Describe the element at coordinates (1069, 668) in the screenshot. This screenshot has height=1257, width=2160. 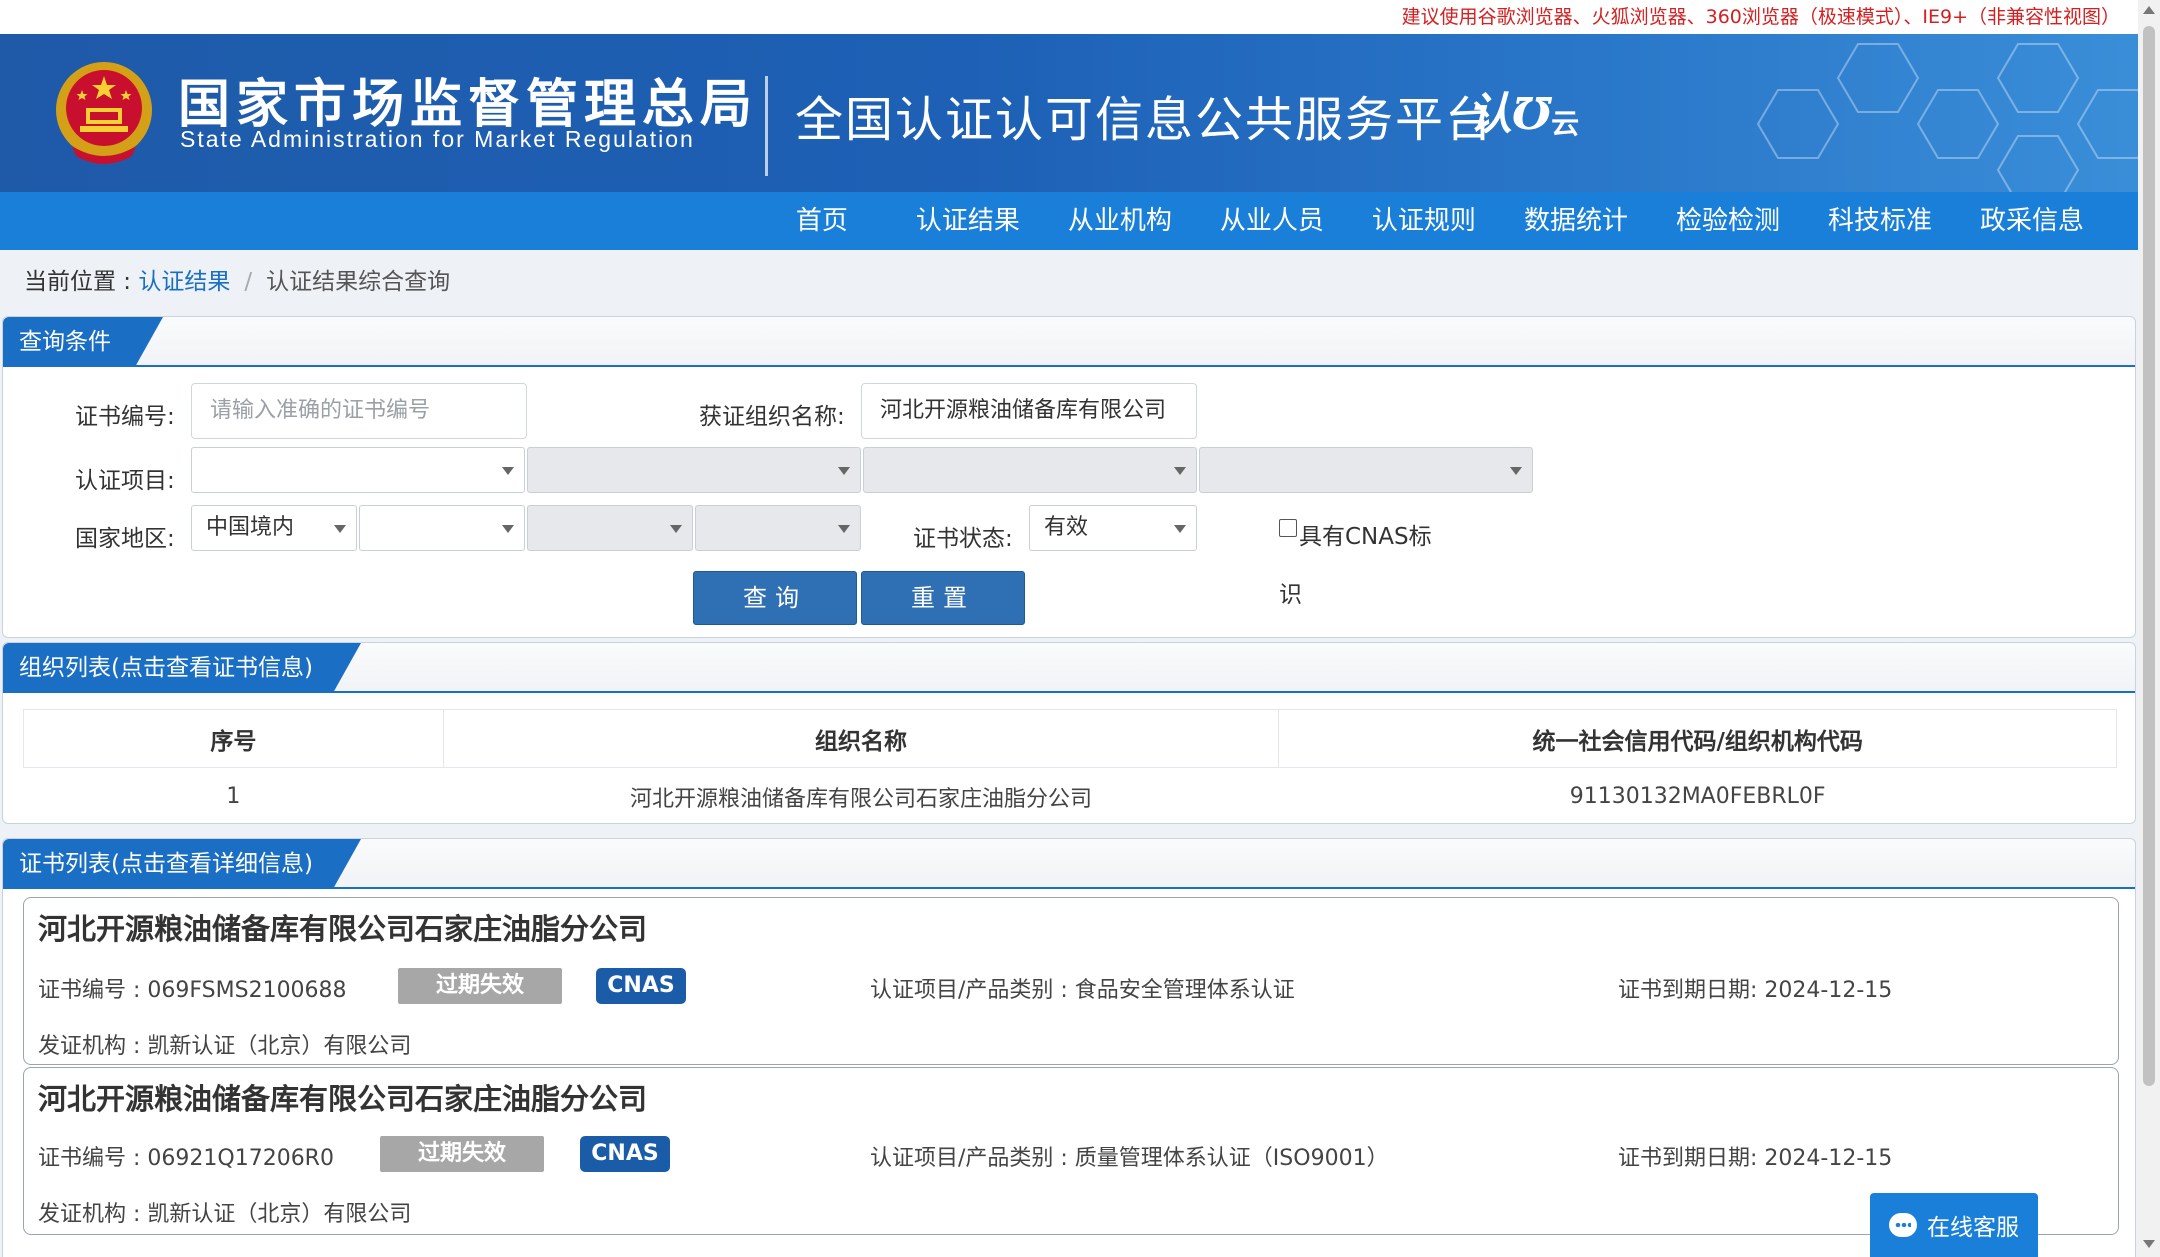
I see `org-list-panel-header: 组织列表(点击查看证书信息)` at that location.